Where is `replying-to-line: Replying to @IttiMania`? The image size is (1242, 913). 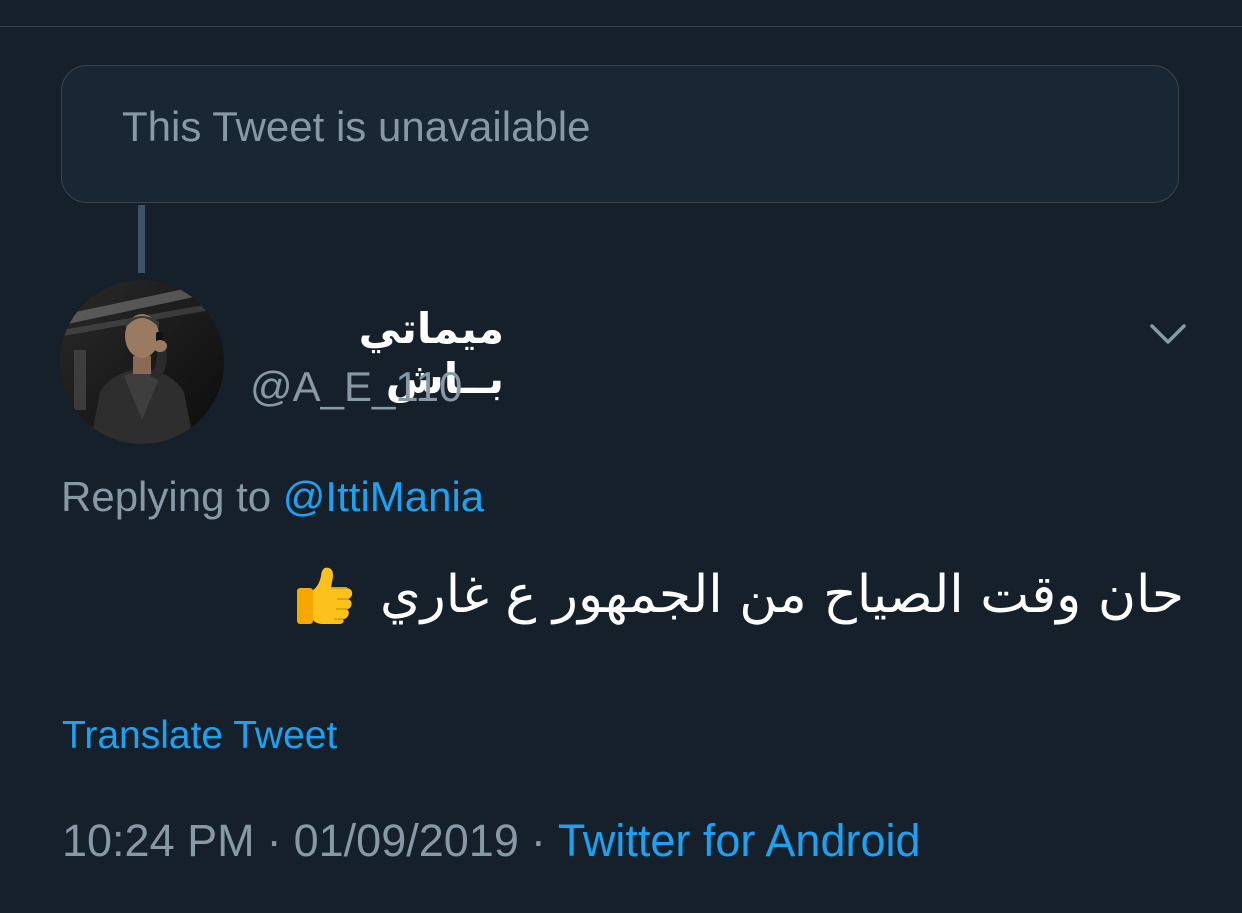
replying-to-line: Replying to @IttiMania is located at coordinates (272, 497).